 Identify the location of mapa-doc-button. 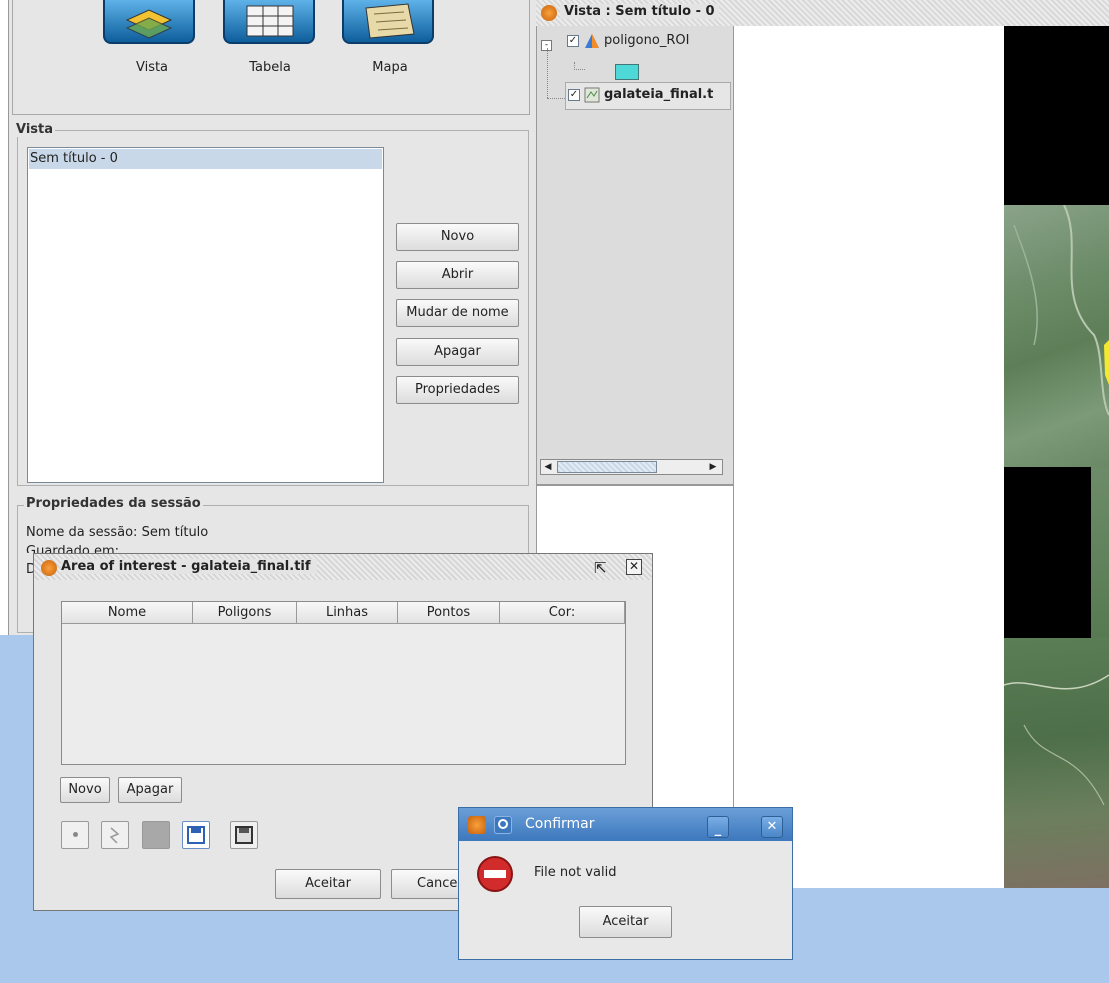
(388, 22).